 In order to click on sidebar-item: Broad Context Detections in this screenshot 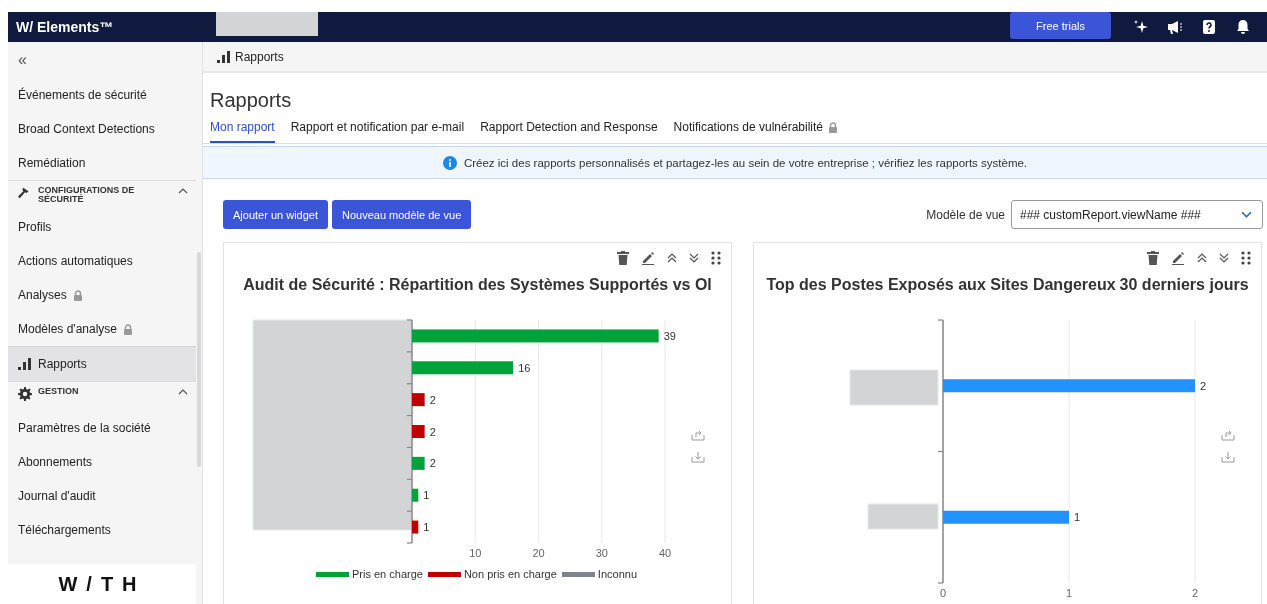, I will do `click(102, 129)`.